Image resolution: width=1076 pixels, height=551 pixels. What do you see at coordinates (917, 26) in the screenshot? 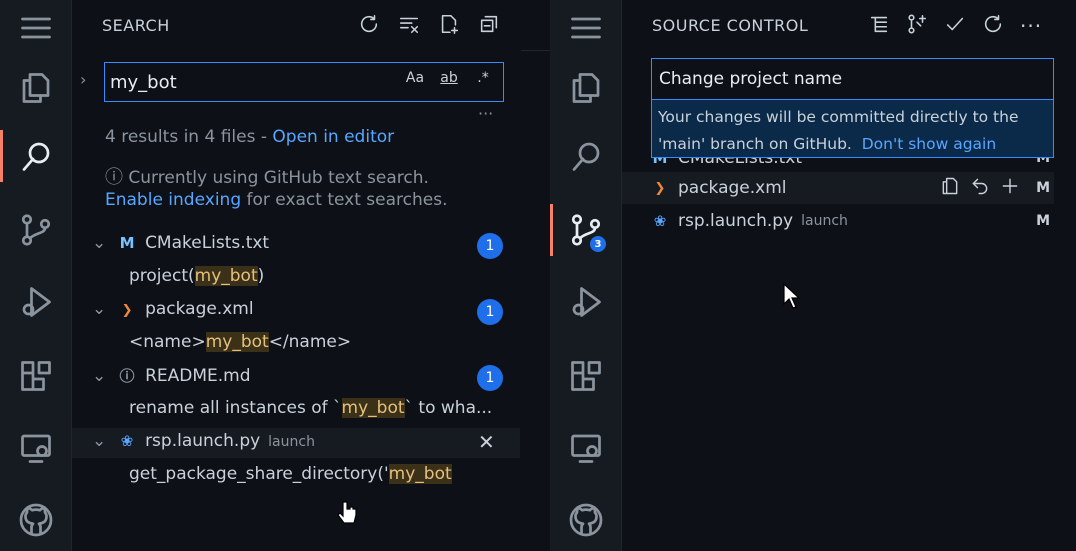
I see `create-pull-request-icon` at bounding box center [917, 26].